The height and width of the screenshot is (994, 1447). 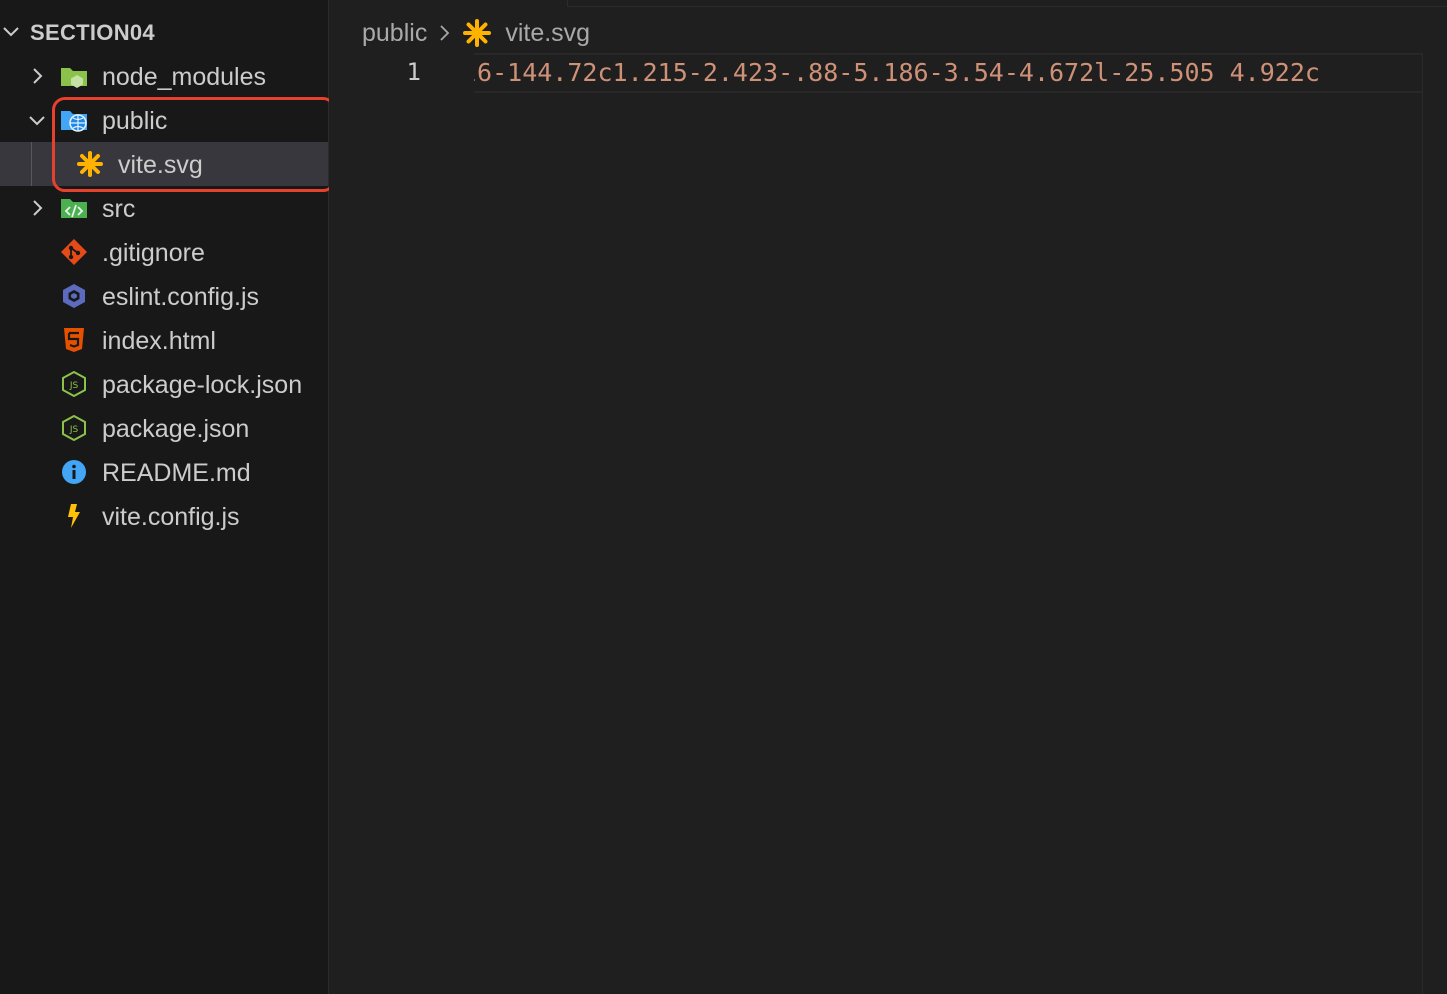 I want to click on breadcrumb: public vite.svg, so click(x=476, y=33).